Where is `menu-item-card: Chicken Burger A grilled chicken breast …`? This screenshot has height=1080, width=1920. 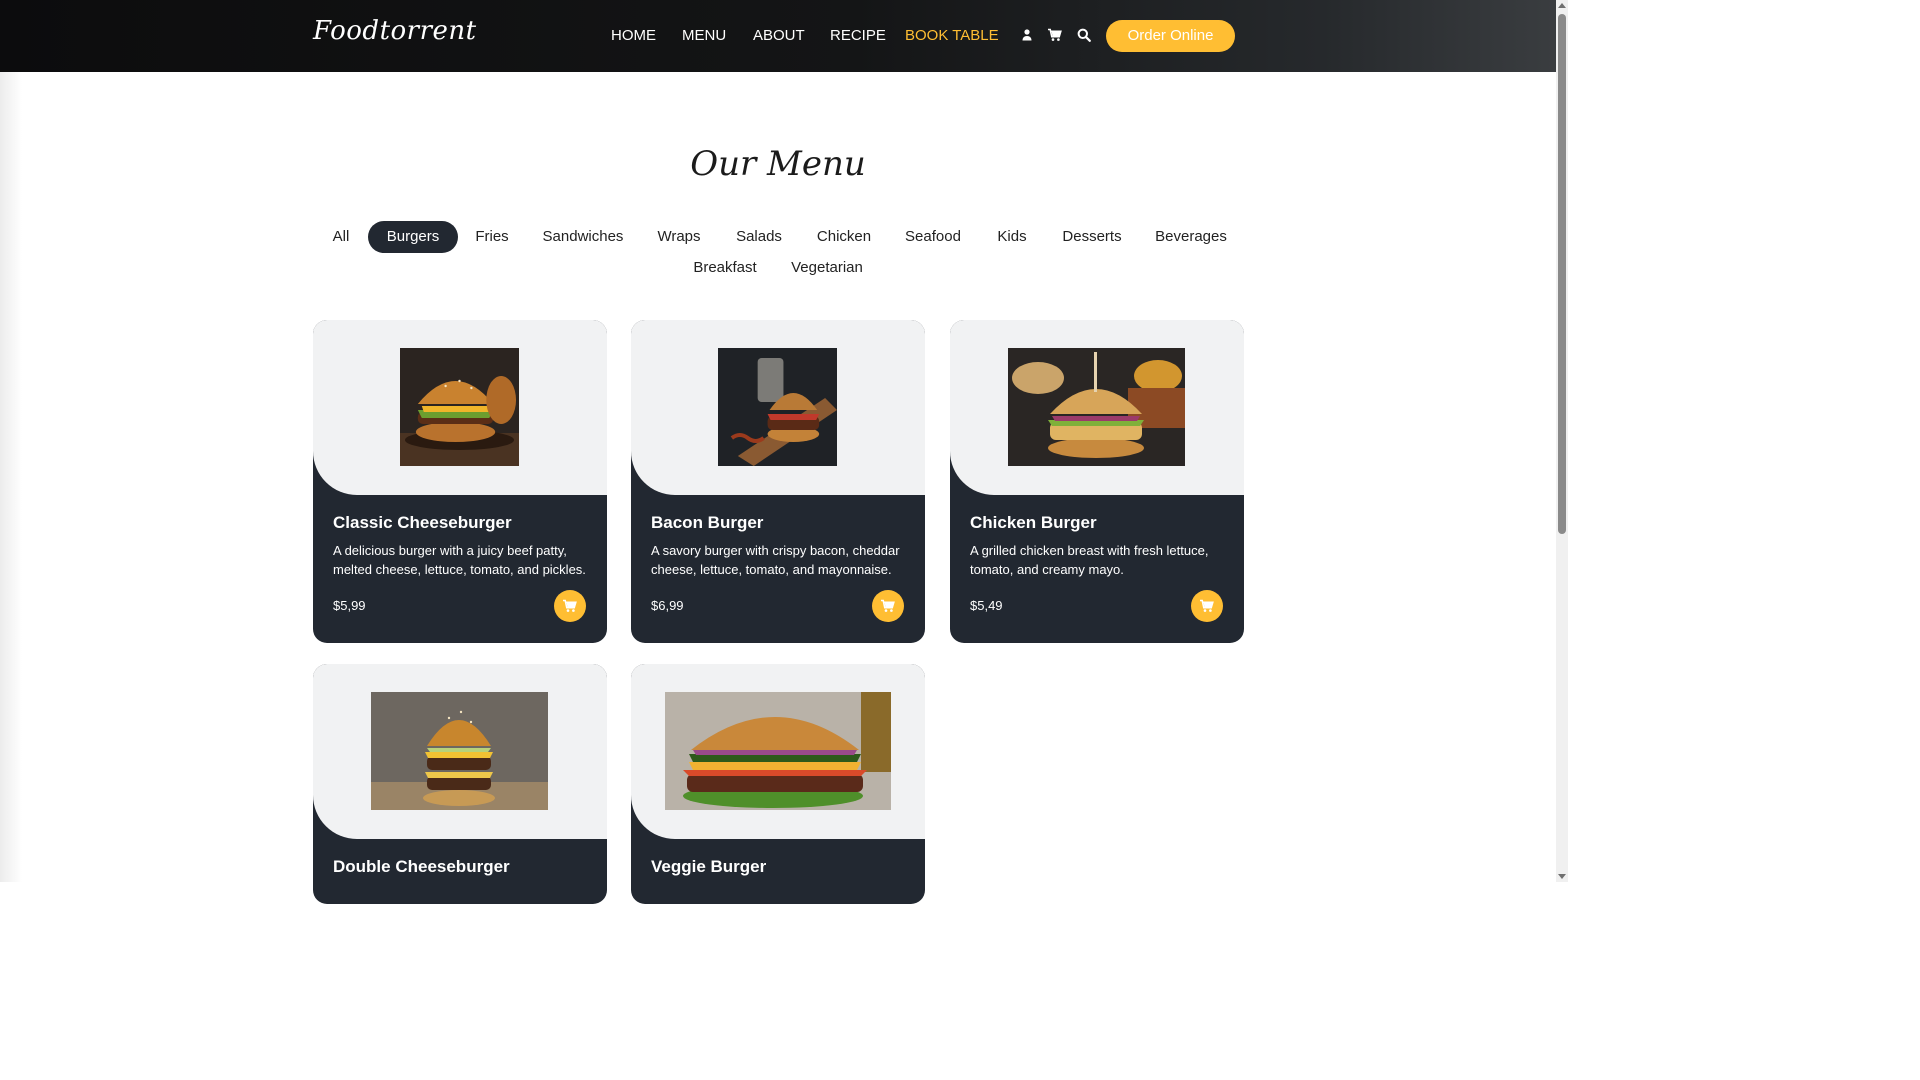
menu-item-card: Chicken Burger A grilled chicken breast … is located at coordinates (1097, 481).